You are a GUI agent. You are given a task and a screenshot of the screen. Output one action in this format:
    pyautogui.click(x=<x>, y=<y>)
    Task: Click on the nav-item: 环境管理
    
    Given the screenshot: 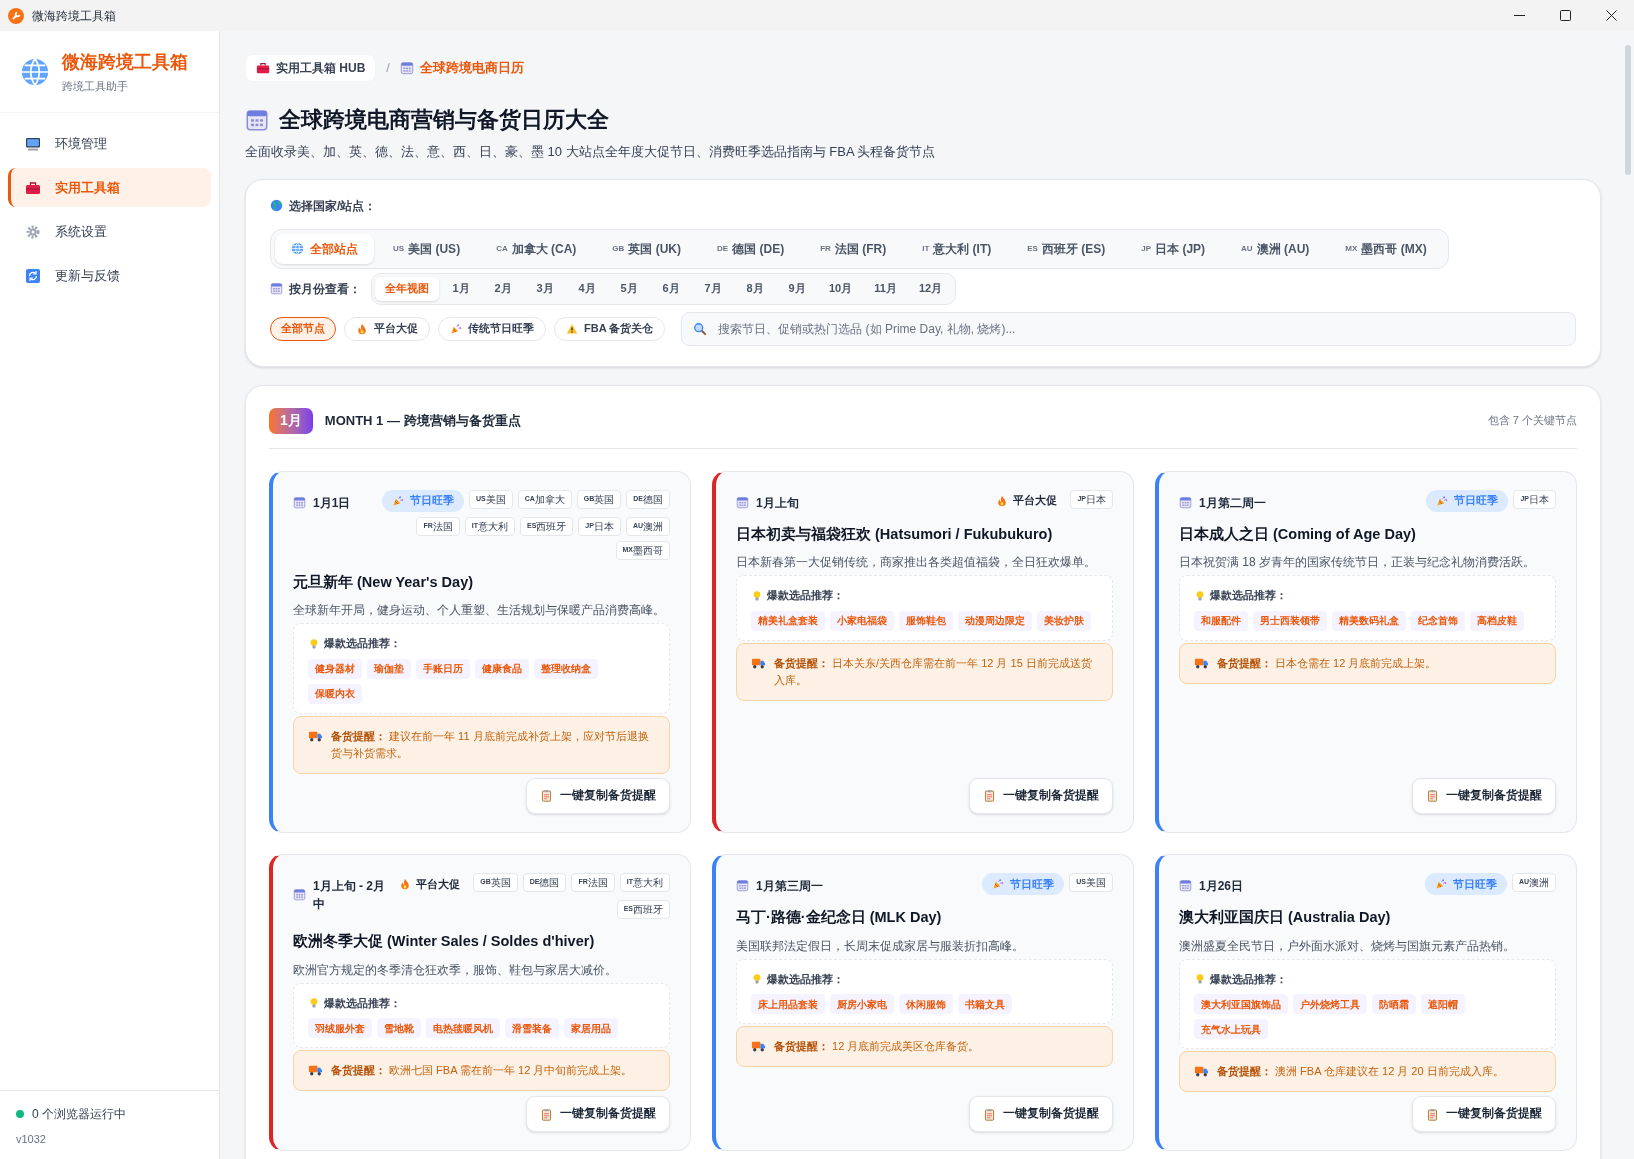 What is the action you would take?
    pyautogui.click(x=109, y=143)
    